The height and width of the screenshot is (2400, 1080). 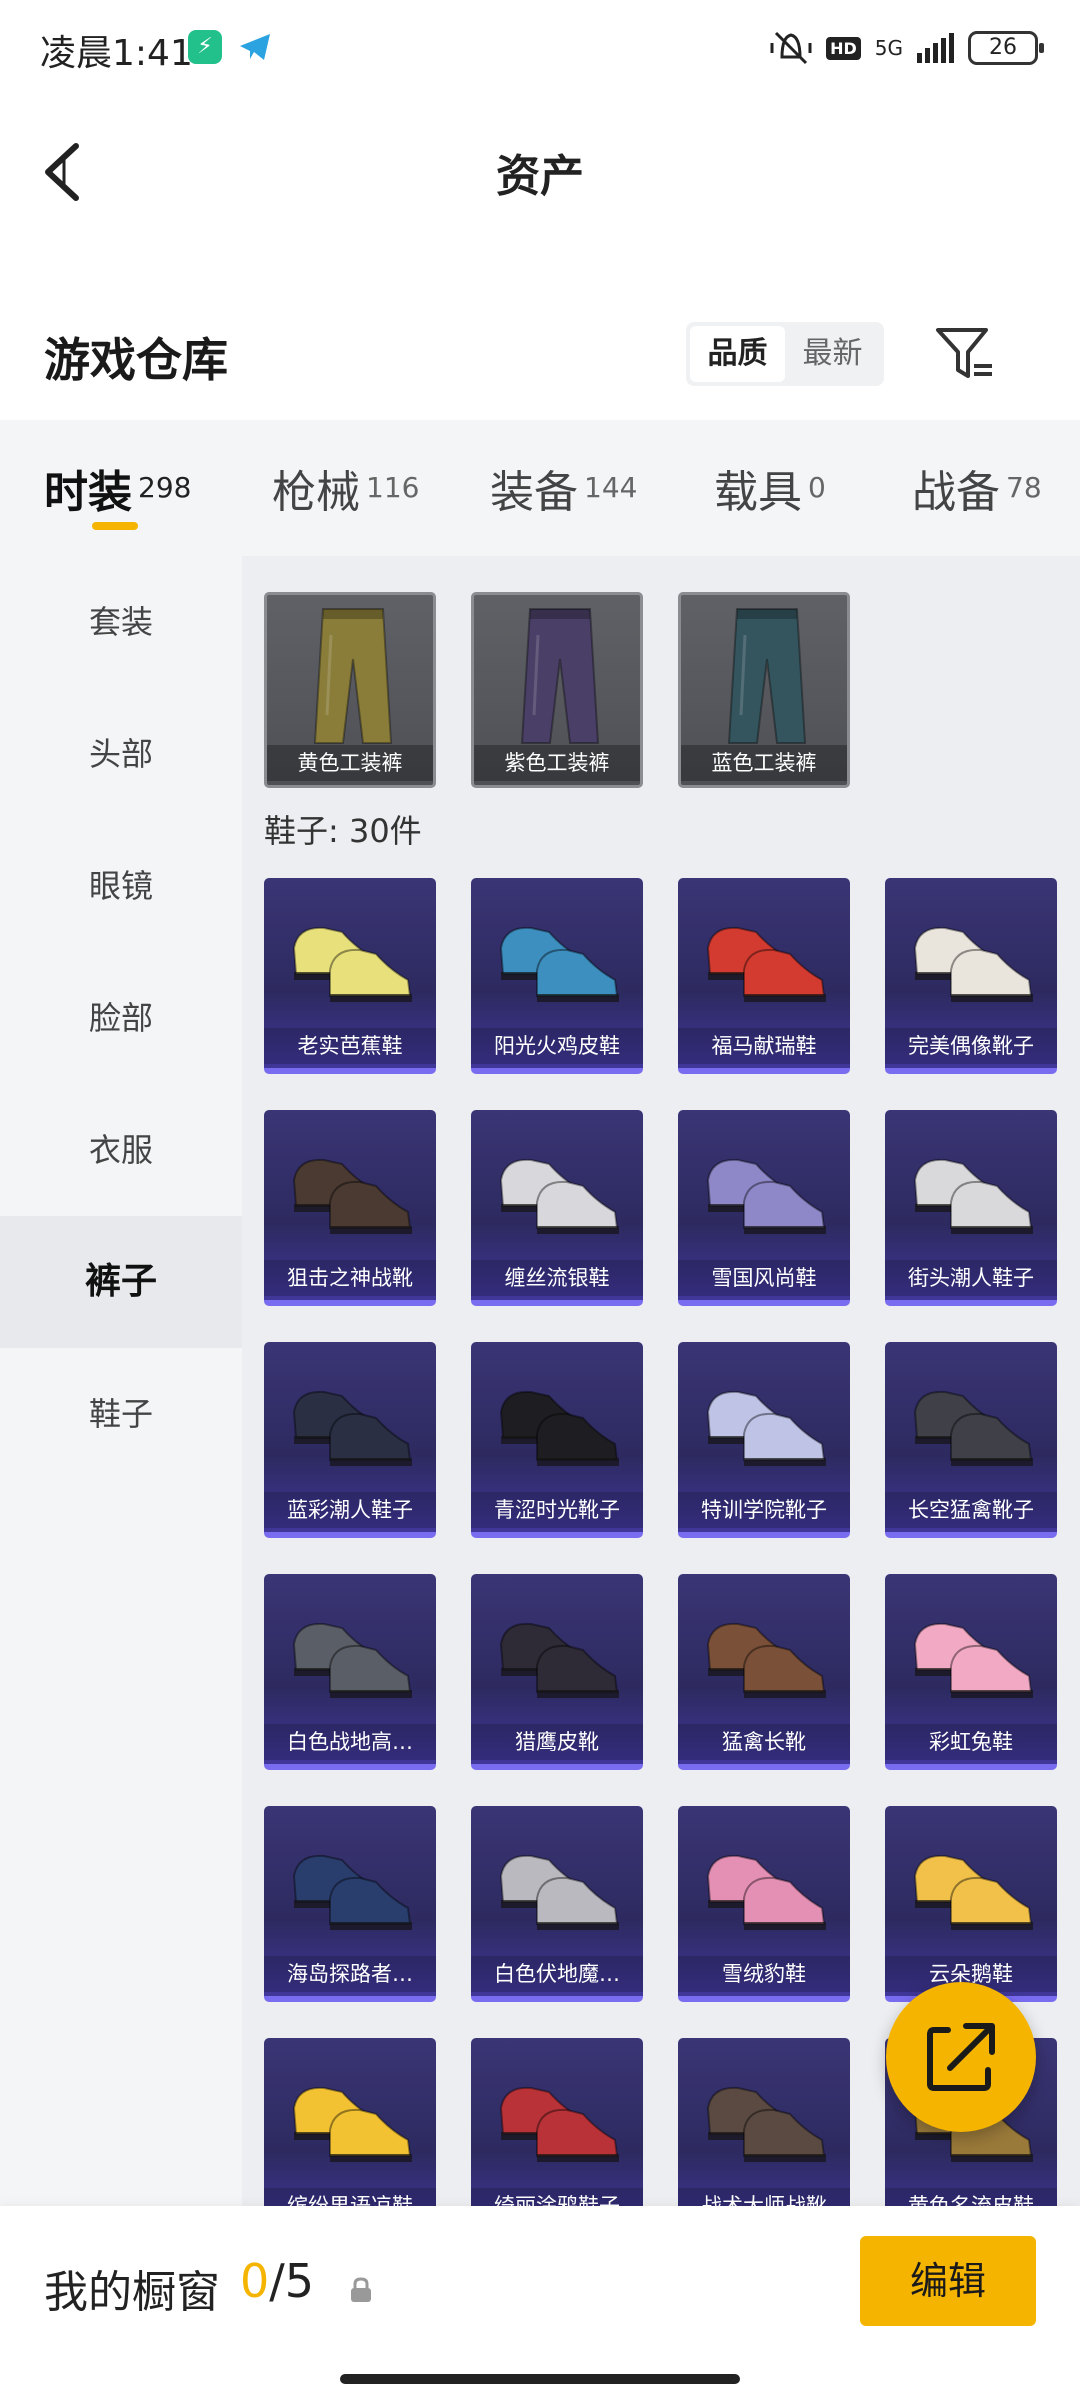 What do you see at coordinates (350, 1208) in the screenshot?
I see `shoe-item-card: 狙击之神战靴` at bounding box center [350, 1208].